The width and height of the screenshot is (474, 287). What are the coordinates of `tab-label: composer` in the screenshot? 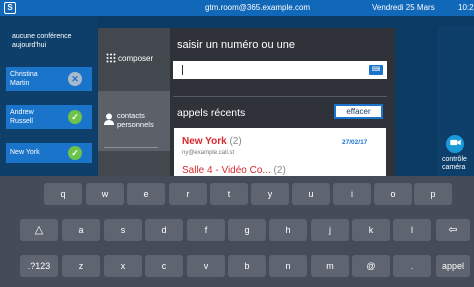 It's located at (136, 58).